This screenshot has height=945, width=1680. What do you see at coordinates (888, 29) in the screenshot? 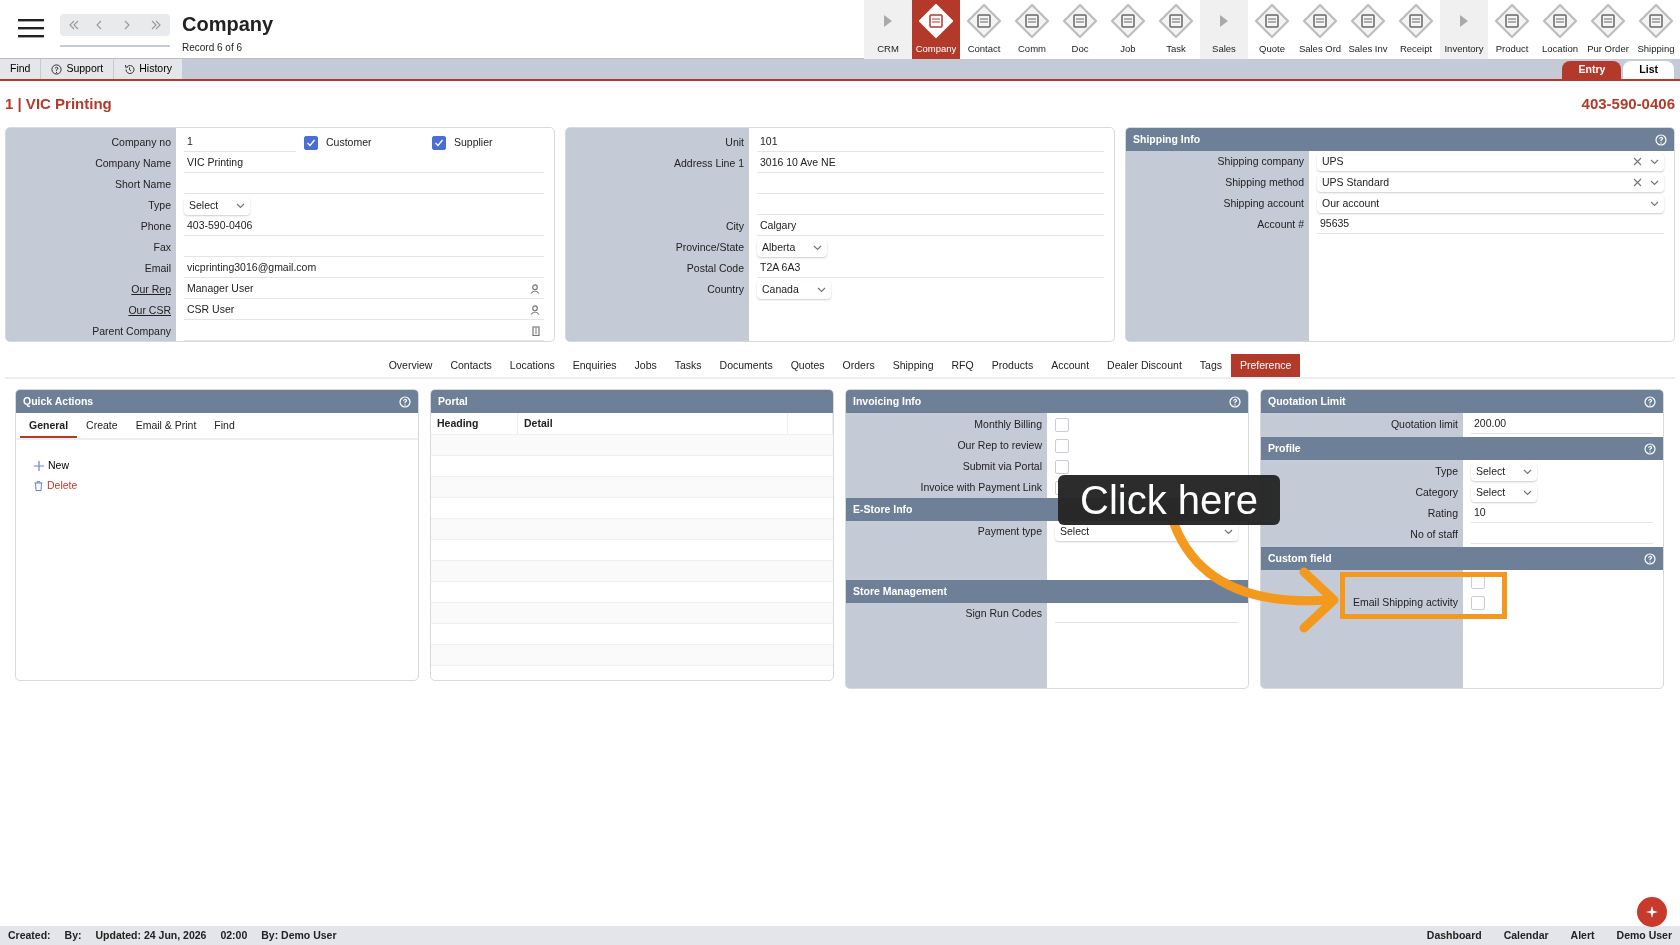
I see `module-button: CRM` at bounding box center [888, 29].